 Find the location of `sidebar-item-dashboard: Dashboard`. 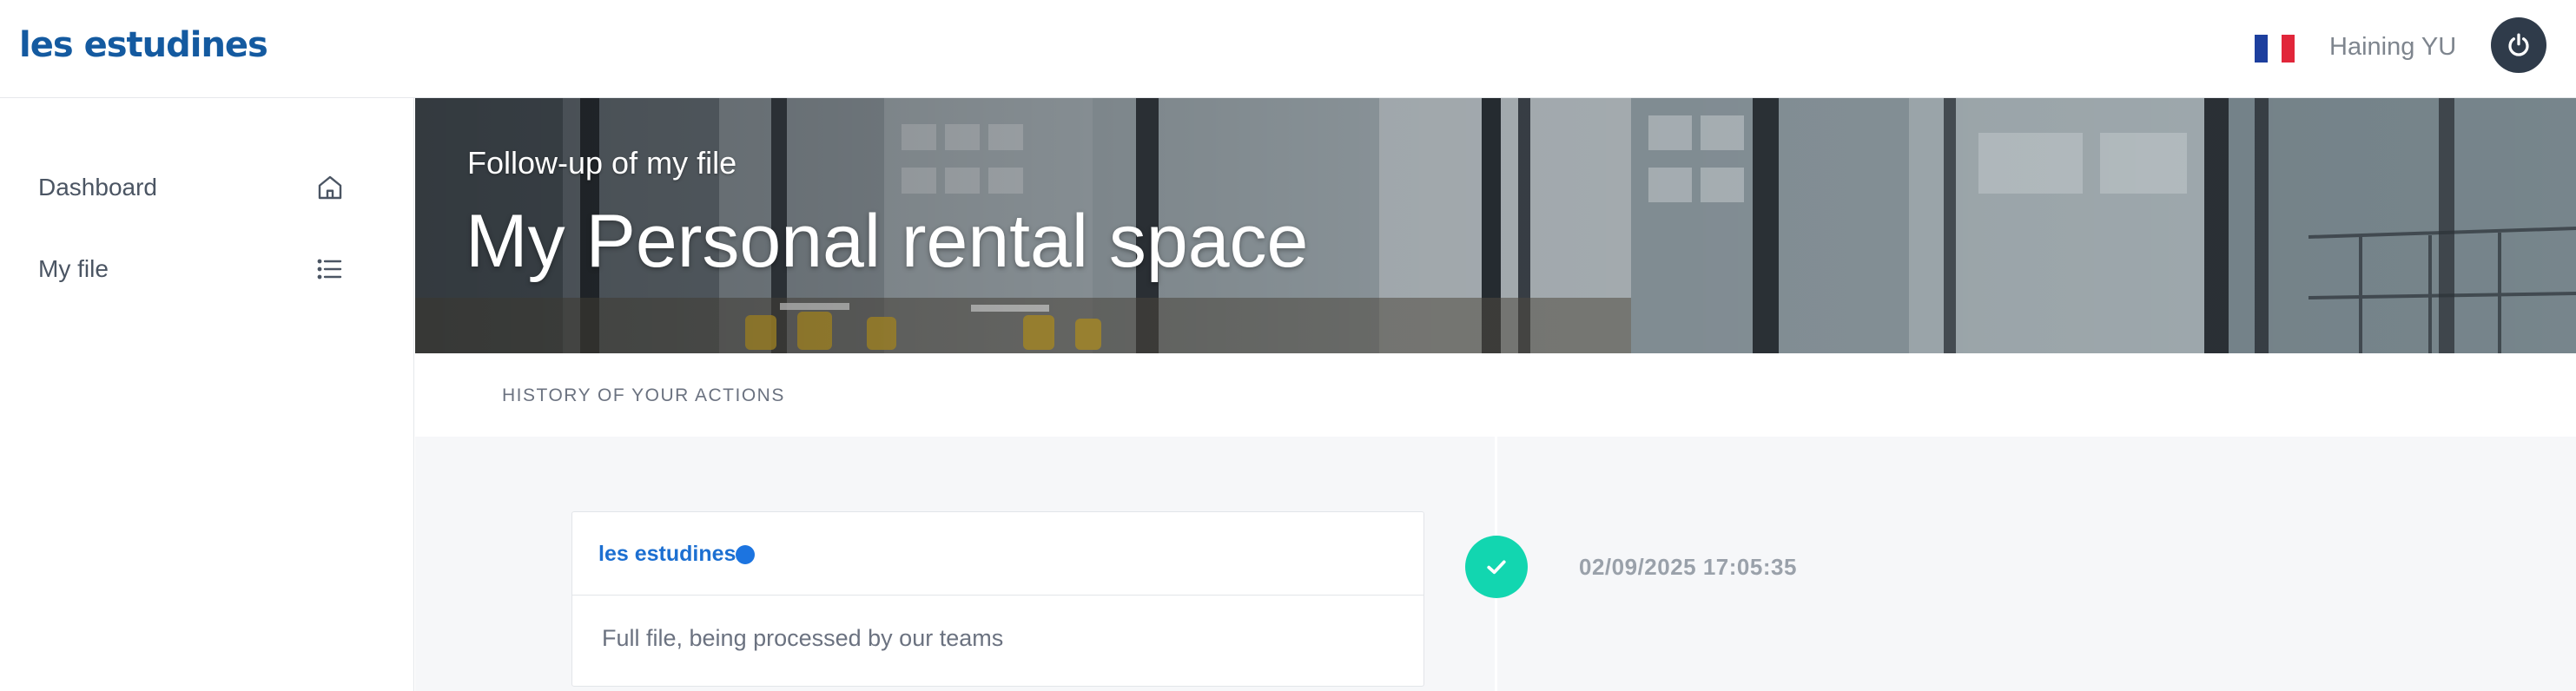

sidebar-item-dashboard: Dashboard is located at coordinates (207, 187).